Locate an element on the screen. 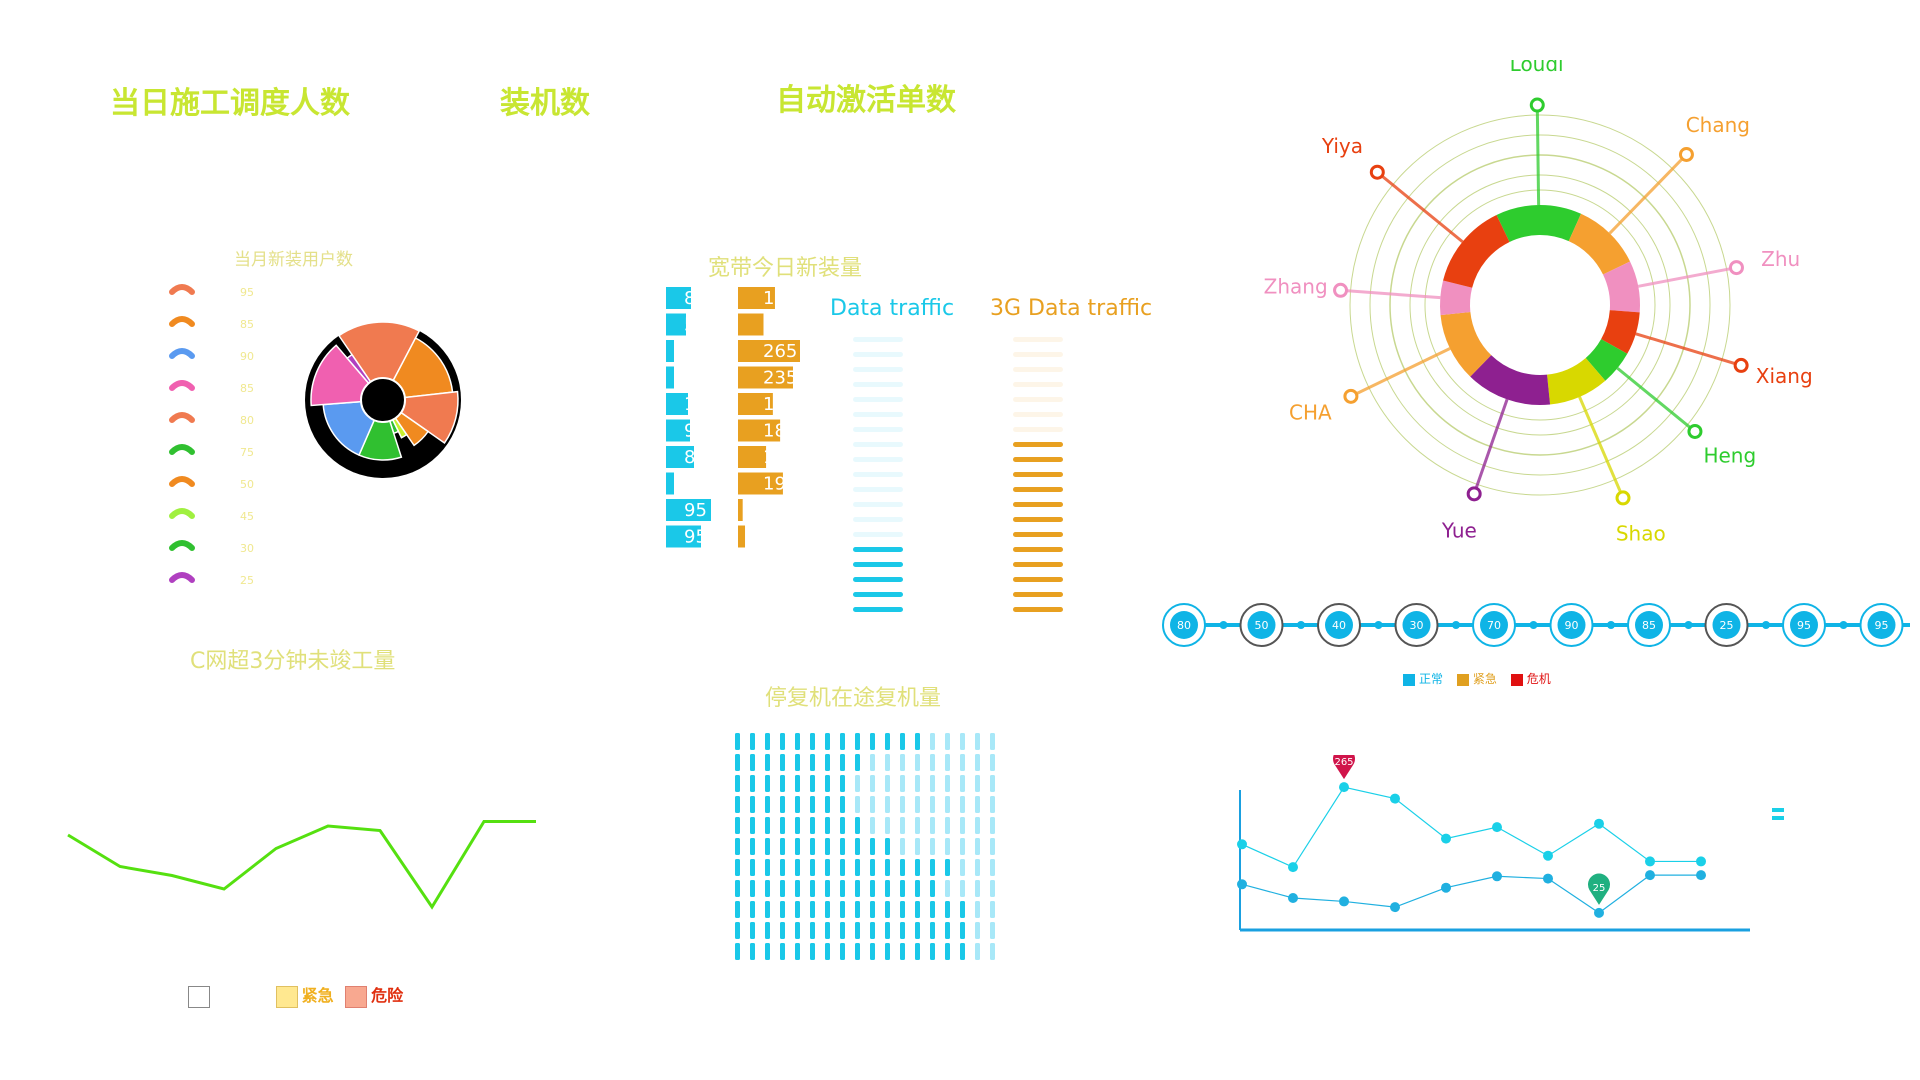 Image resolution: width=1920 pixels, height=1080 pixels. title-broadband-new: 宽带今日新装量 is located at coordinates (785, 268).